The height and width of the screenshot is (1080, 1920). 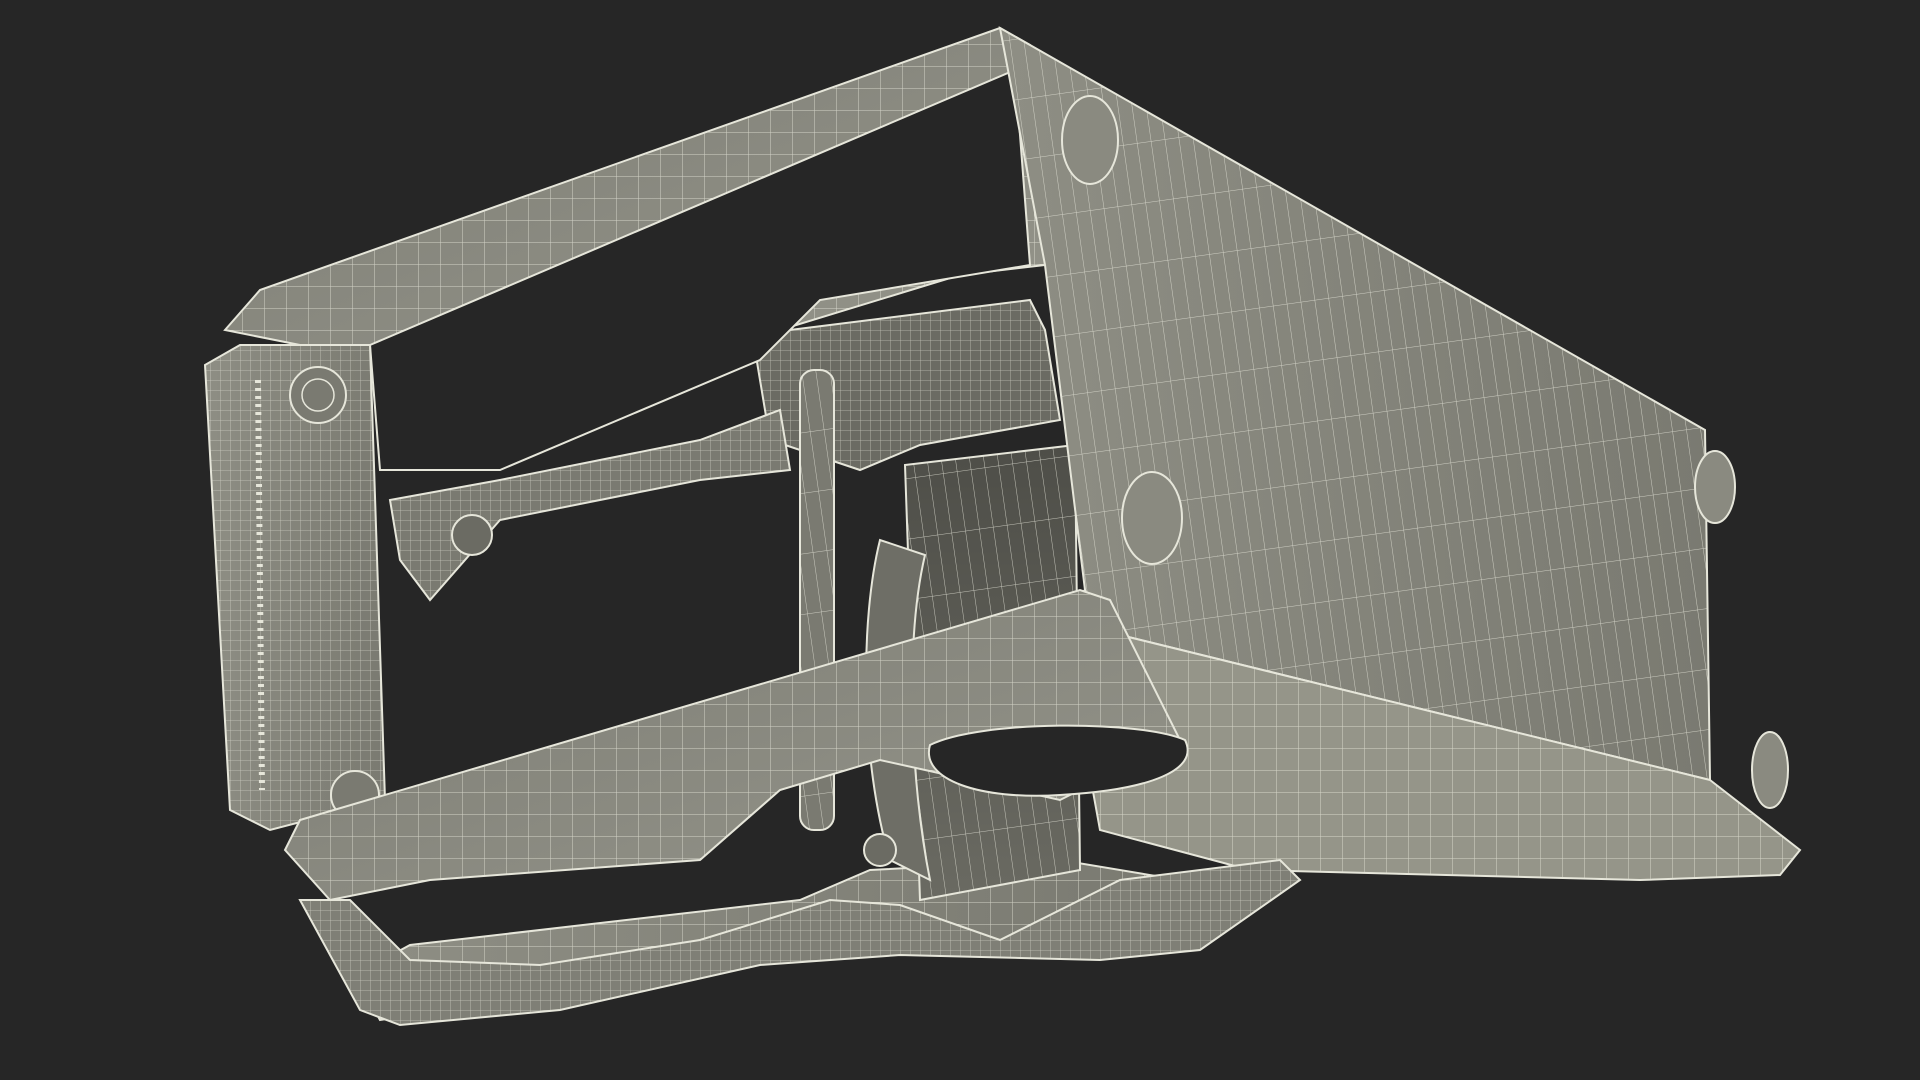 I want to click on bolt-top-left, so click(x=318, y=395).